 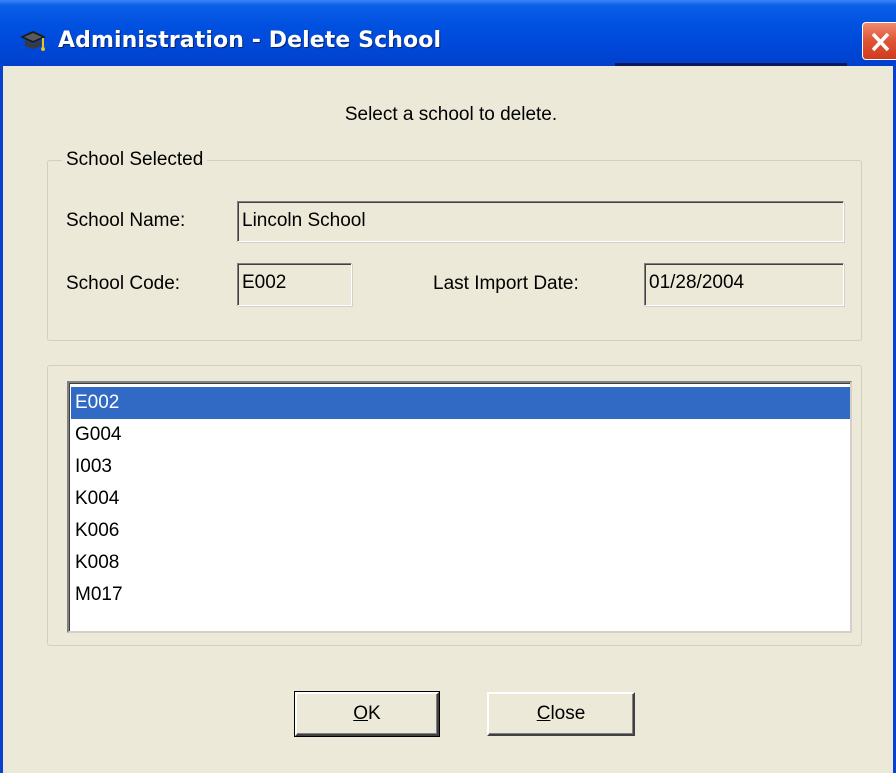 I want to click on title-bar: Administration - Delete School, so click(x=448, y=33).